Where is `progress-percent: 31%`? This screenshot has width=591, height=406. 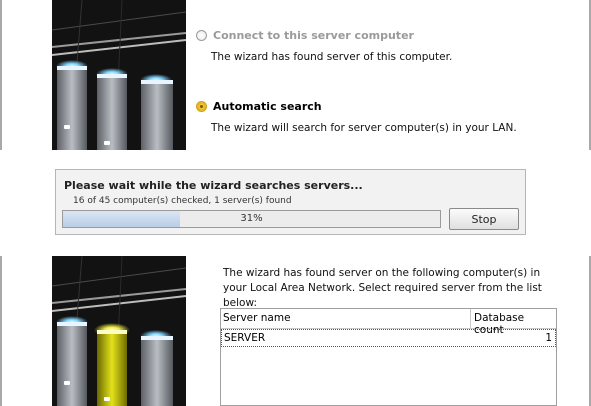 progress-percent: 31% is located at coordinates (251, 218).